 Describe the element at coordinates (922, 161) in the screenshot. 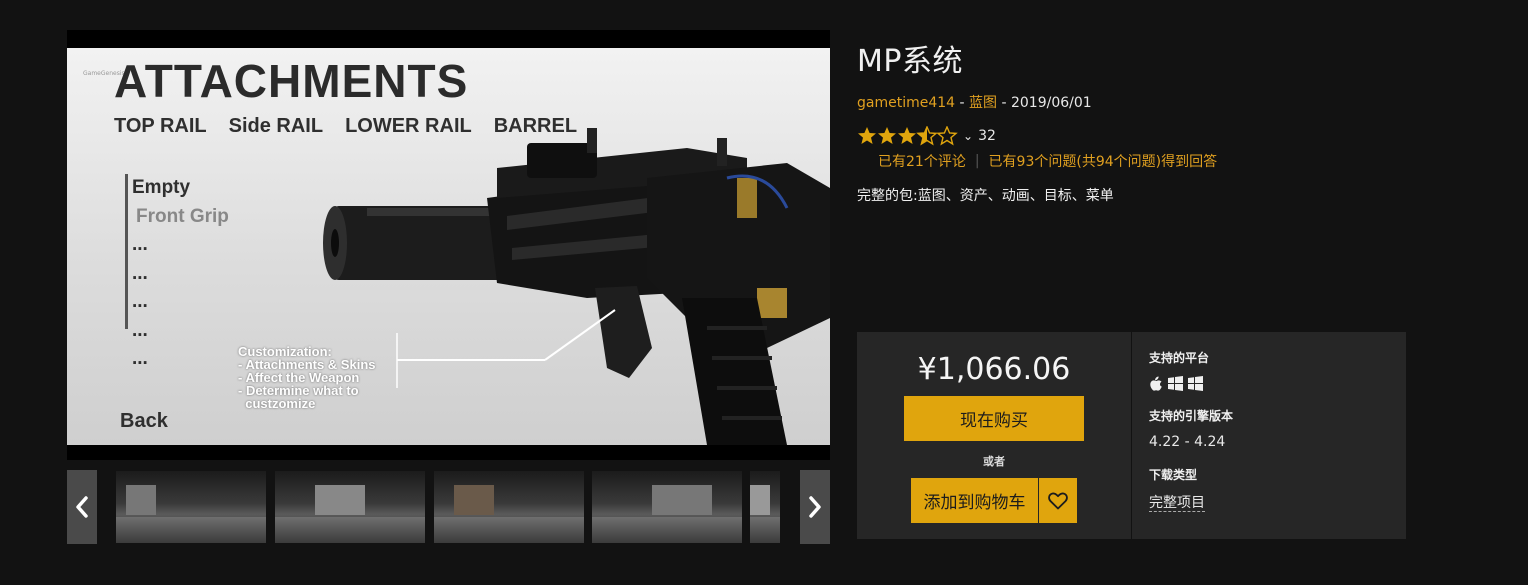

I see `reviews-link: 已有21个评论` at that location.